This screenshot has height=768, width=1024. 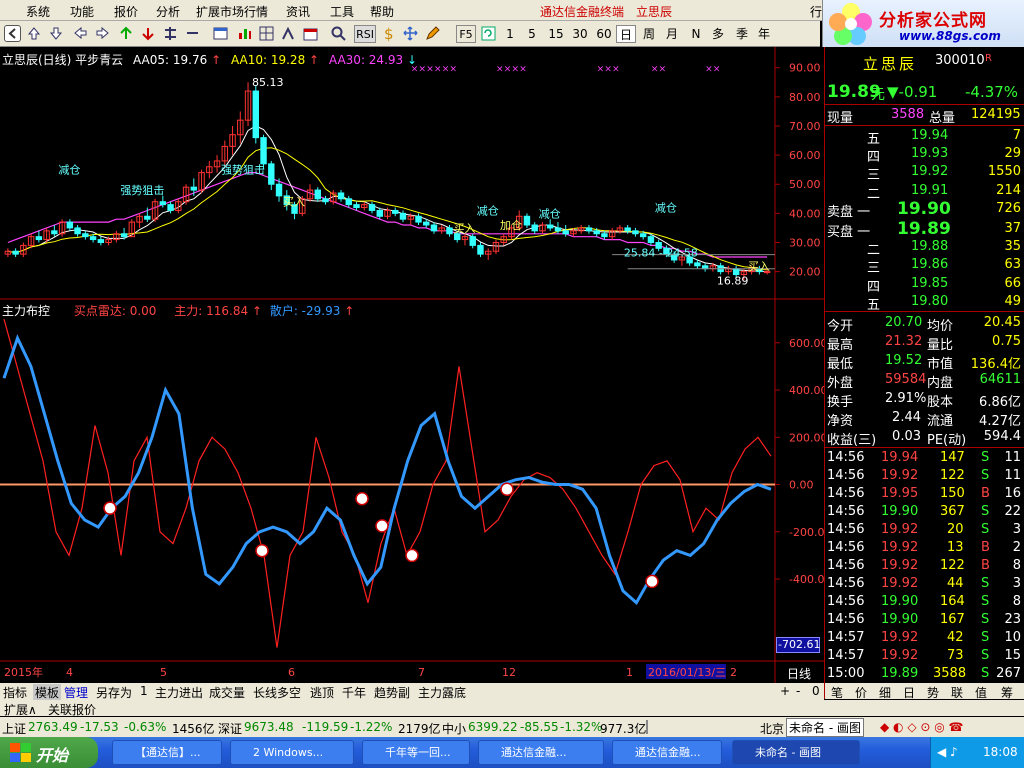 I want to click on side-tab-day: 日, so click(x=909, y=692).